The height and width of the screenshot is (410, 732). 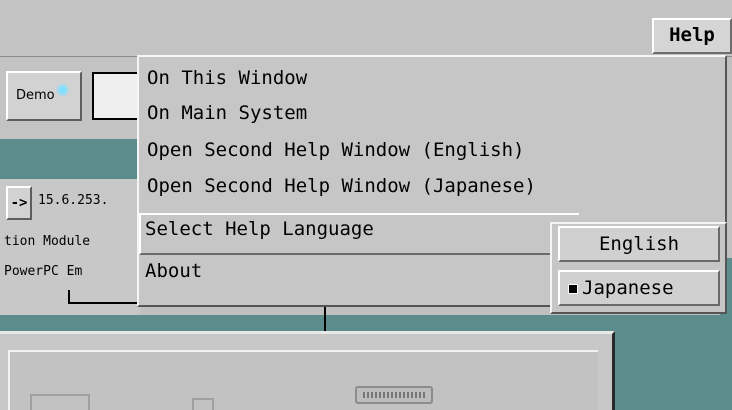 I want to click on menu-item-highlight, so click(x=359, y=234).